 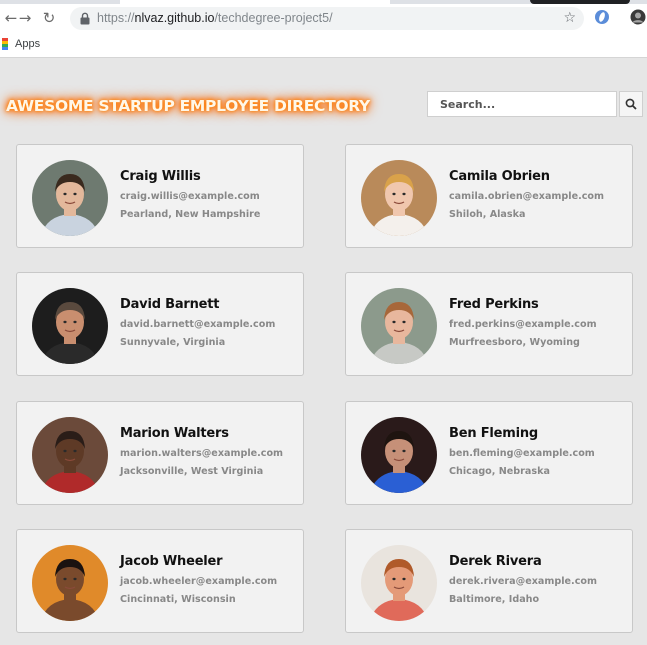 I want to click on search-icon, so click(x=631, y=104).